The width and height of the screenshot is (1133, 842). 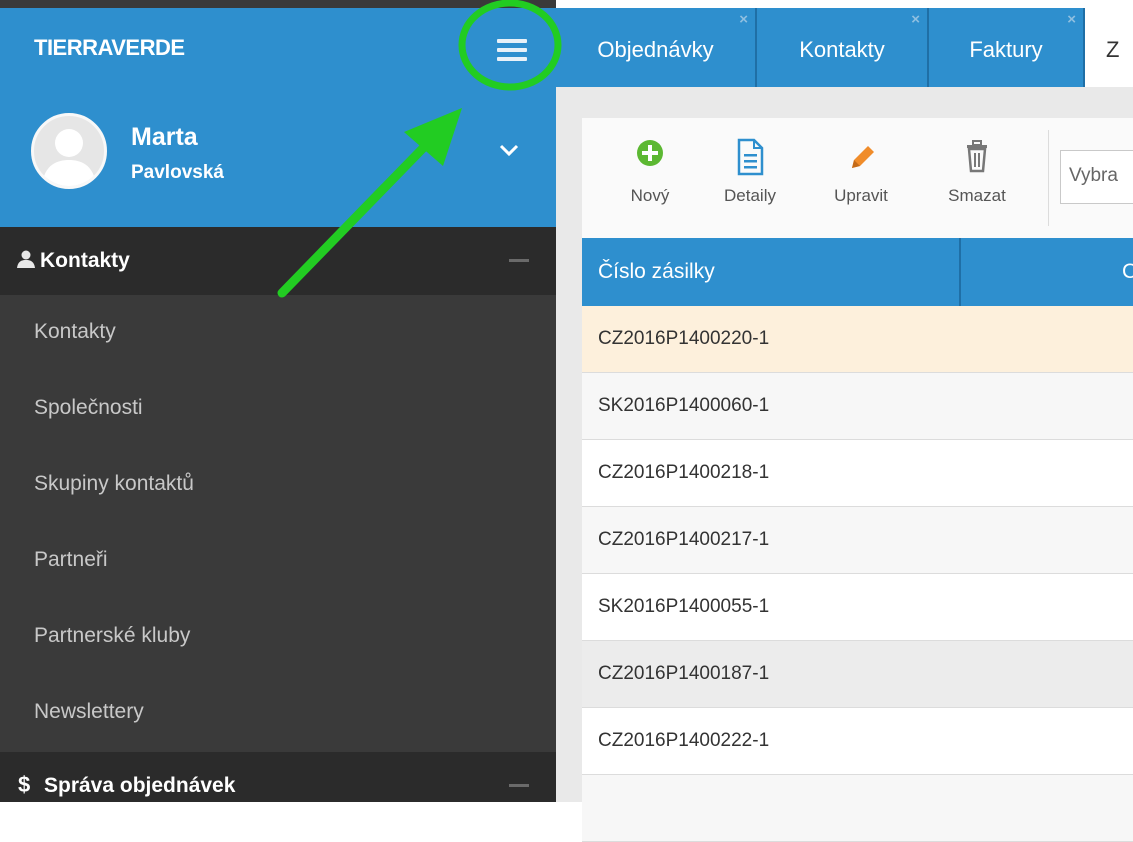 What do you see at coordinates (684, 338) in the screenshot?
I see `table-cell: CZ2016P1400220-1` at bounding box center [684, 338].